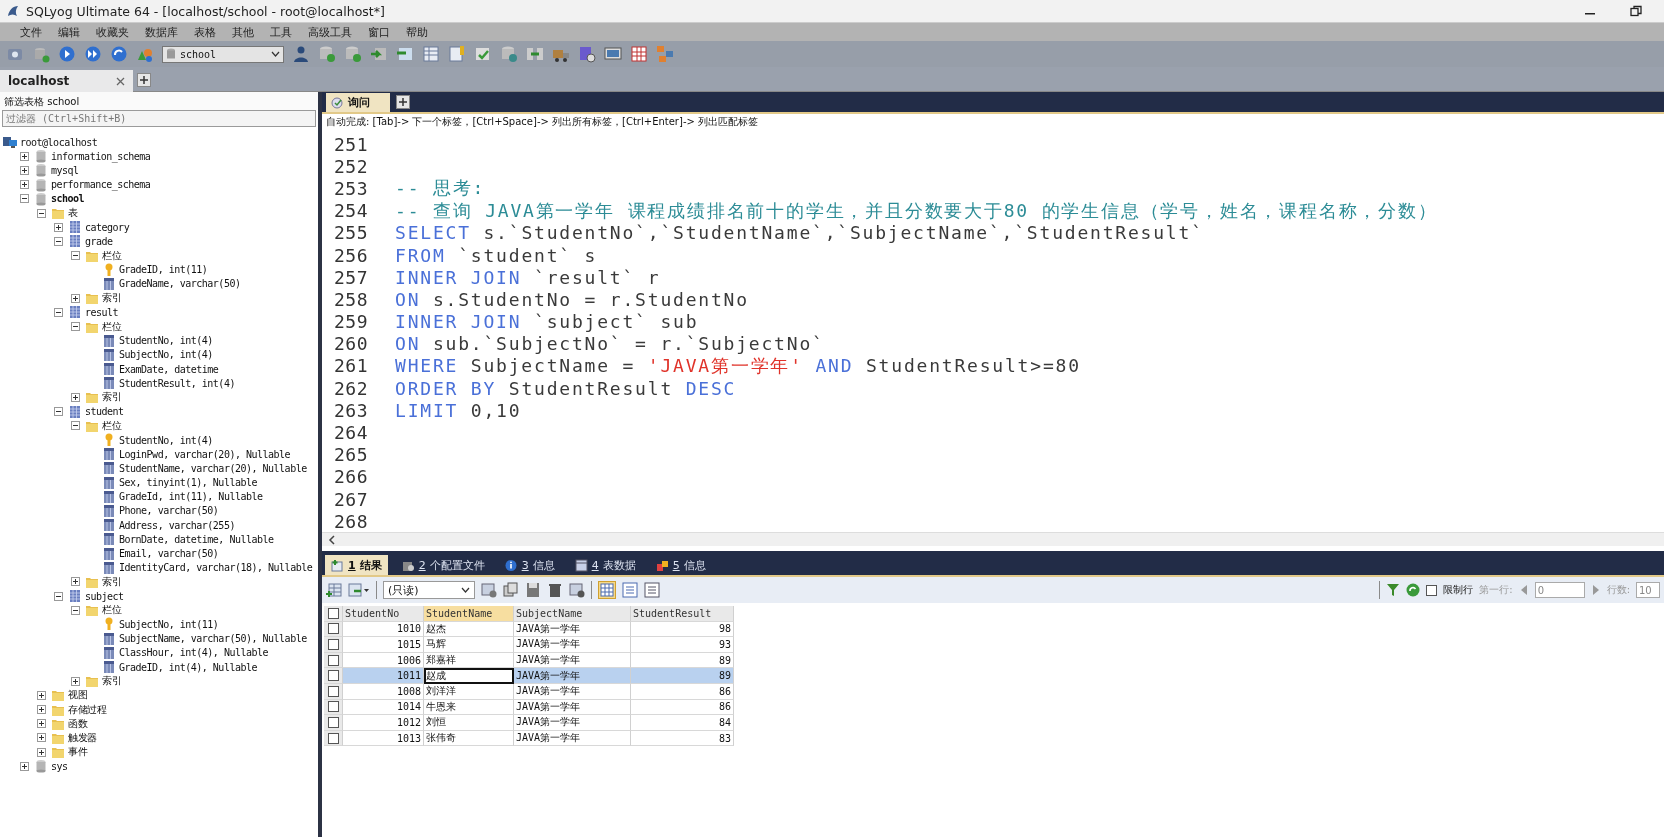  What do you see at coordinates (188, 483) in the screenshot?
I see `tree-item: Sex, tinyint(1), Nullable` at bounding box center [188, 483].